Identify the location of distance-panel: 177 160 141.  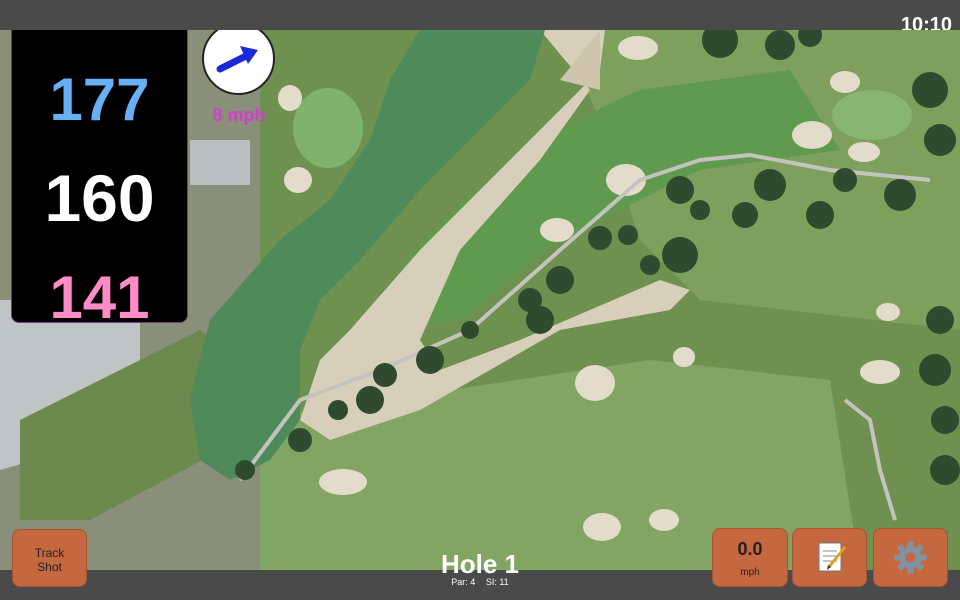
(99, 180).